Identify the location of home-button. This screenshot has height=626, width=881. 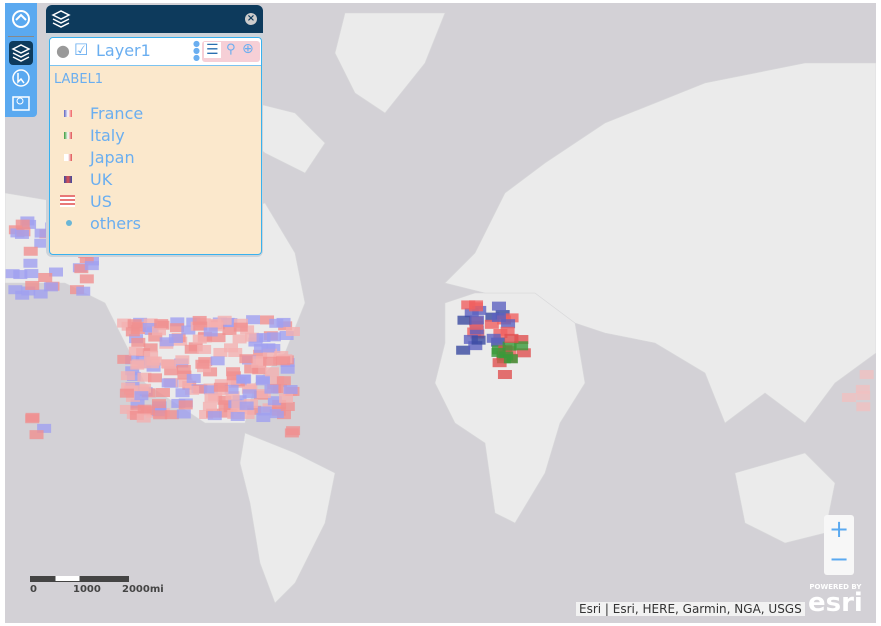
(21, 19).